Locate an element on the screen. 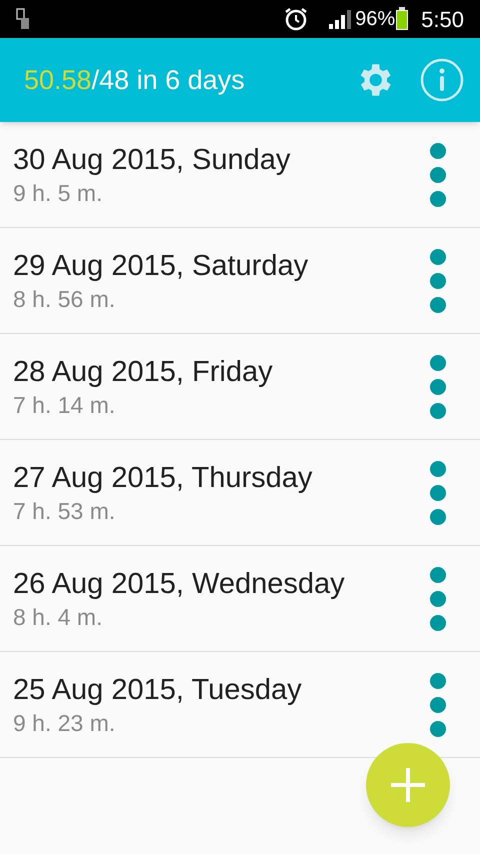 The width and height of the screenshot is (480, 854). day-date: 26 Aug 2015, Wednesday is located at coordinates (179, 584).